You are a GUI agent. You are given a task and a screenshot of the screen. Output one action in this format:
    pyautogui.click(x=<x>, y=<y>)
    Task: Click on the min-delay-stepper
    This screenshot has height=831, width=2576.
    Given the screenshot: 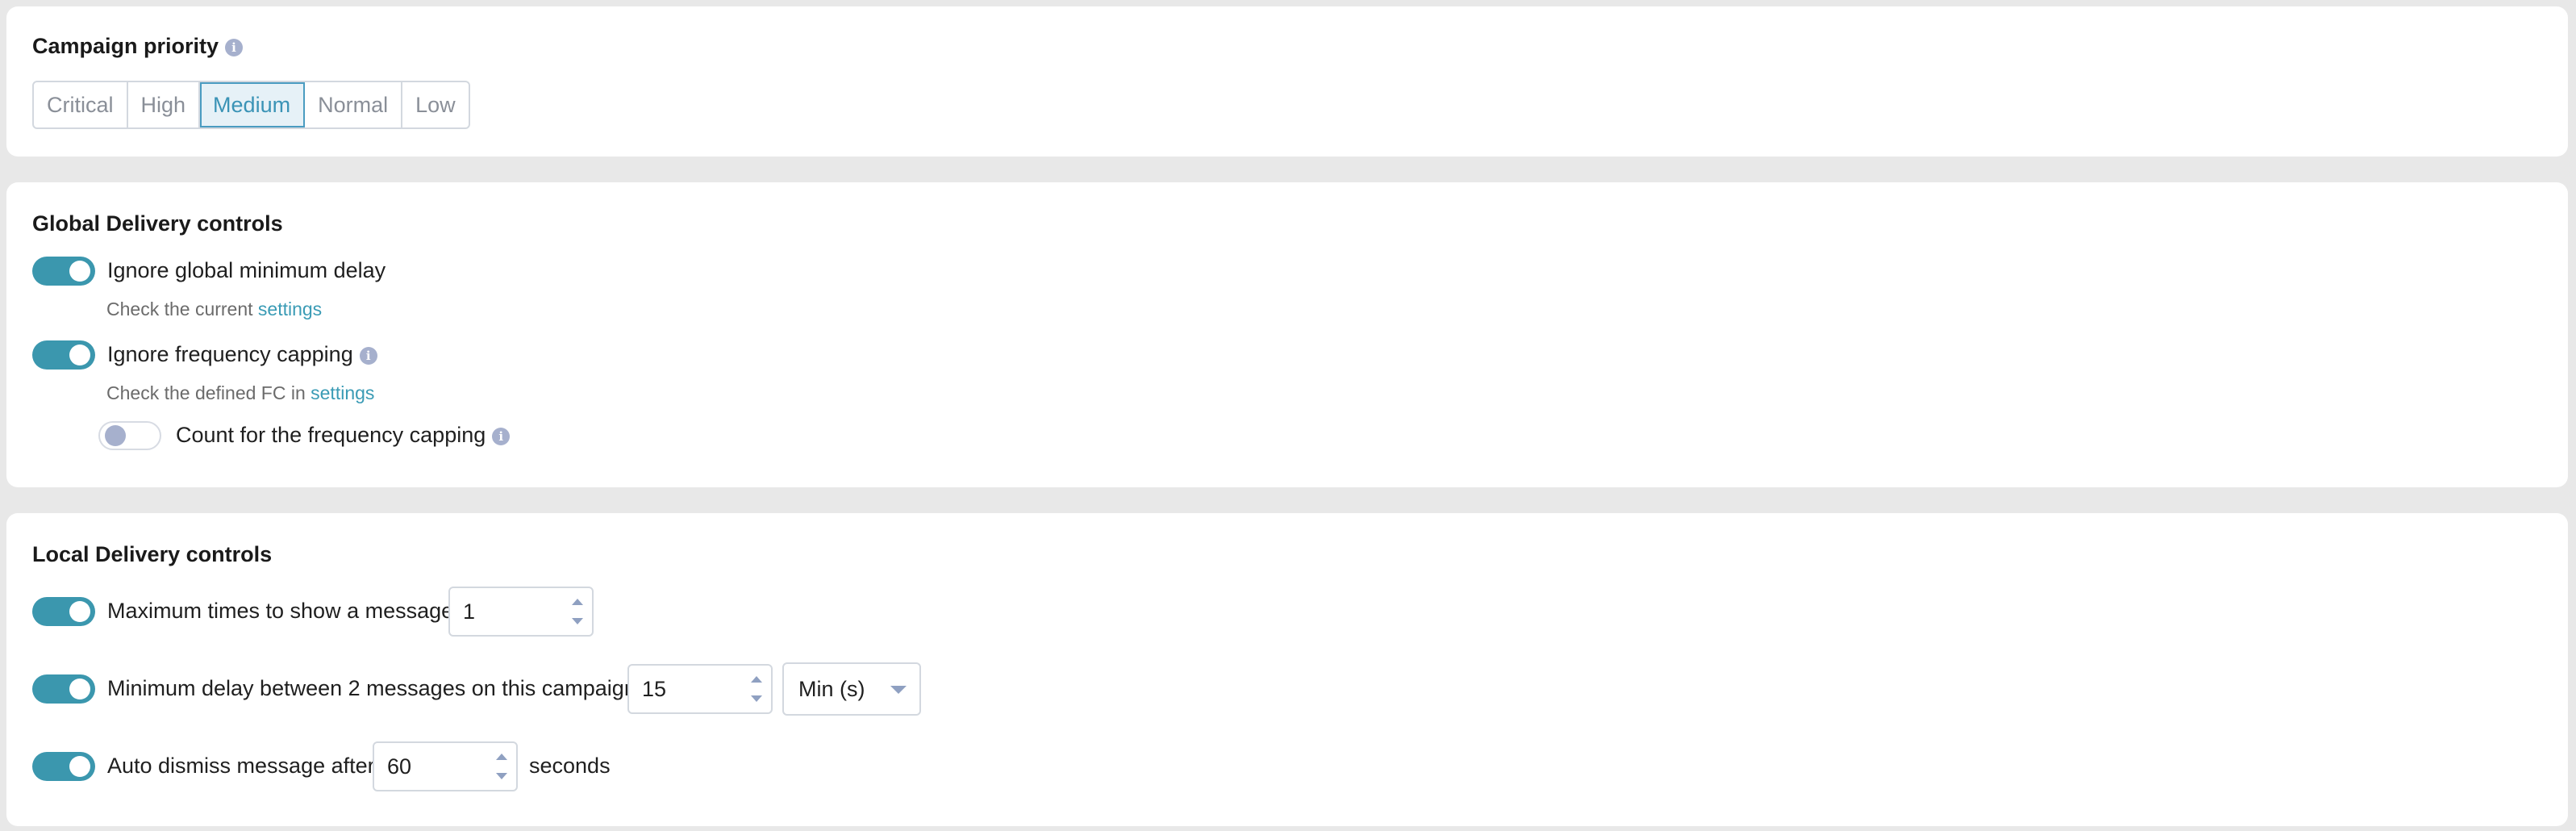 What is the action you would take?
    pyautogui.click(x=756, y=689)
    